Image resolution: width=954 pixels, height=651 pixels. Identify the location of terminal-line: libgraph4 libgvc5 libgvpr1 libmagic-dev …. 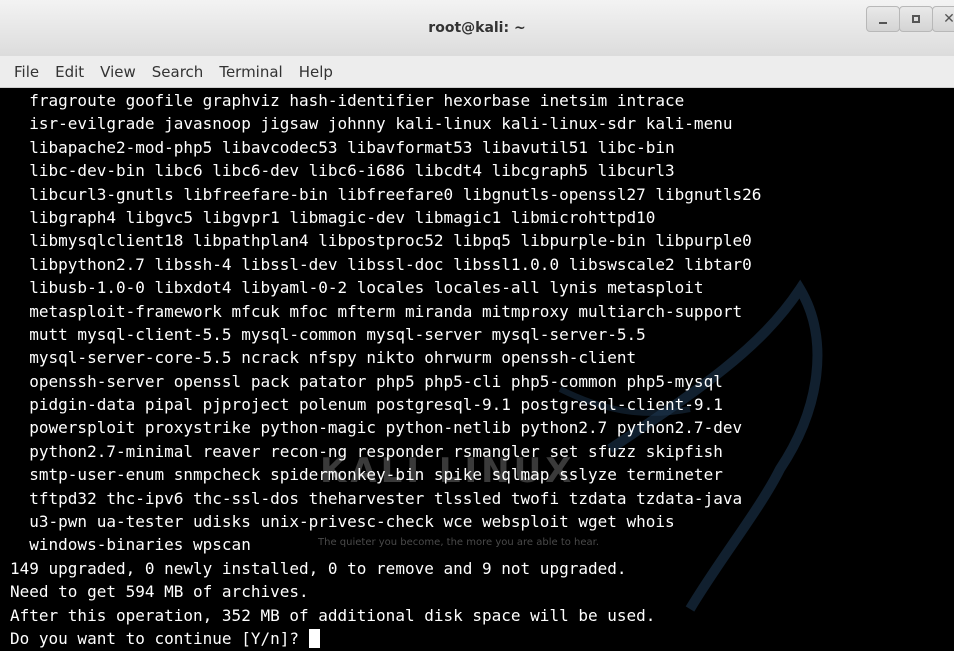
(333, 217).